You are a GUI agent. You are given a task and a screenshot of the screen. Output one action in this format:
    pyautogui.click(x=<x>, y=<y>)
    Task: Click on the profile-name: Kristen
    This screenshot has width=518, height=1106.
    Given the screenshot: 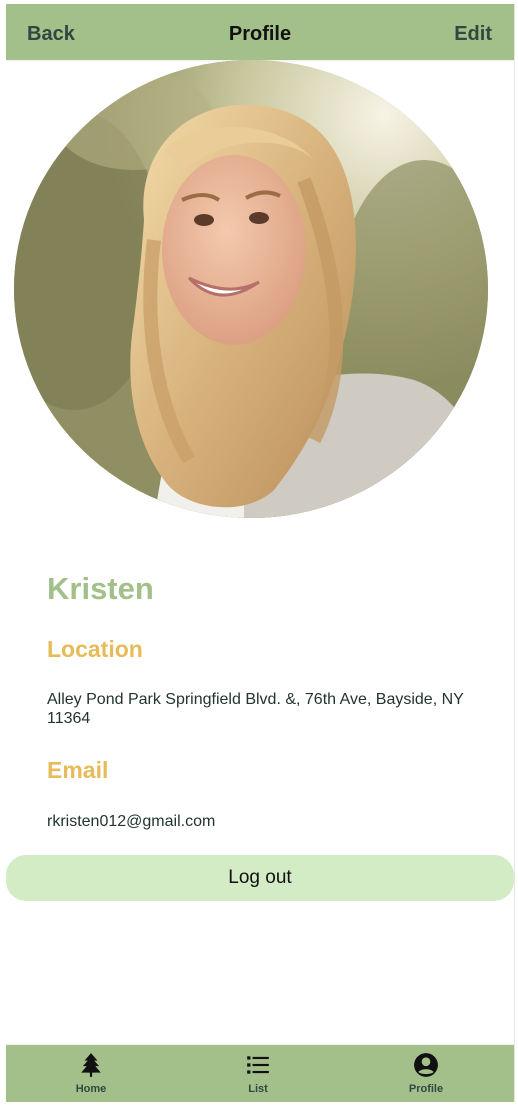 What is the action you would take?
    pyautogui.click(x=100, y=588)
    